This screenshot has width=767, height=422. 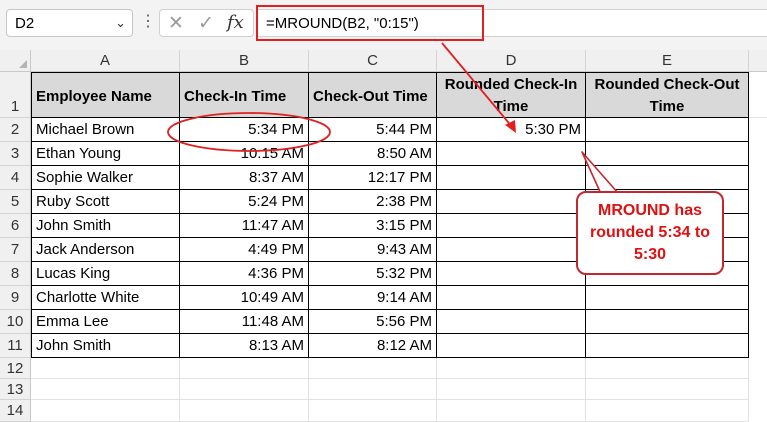 I want to click on table-cell-check-in: 10:15 AM, so click(x=244, y=154).